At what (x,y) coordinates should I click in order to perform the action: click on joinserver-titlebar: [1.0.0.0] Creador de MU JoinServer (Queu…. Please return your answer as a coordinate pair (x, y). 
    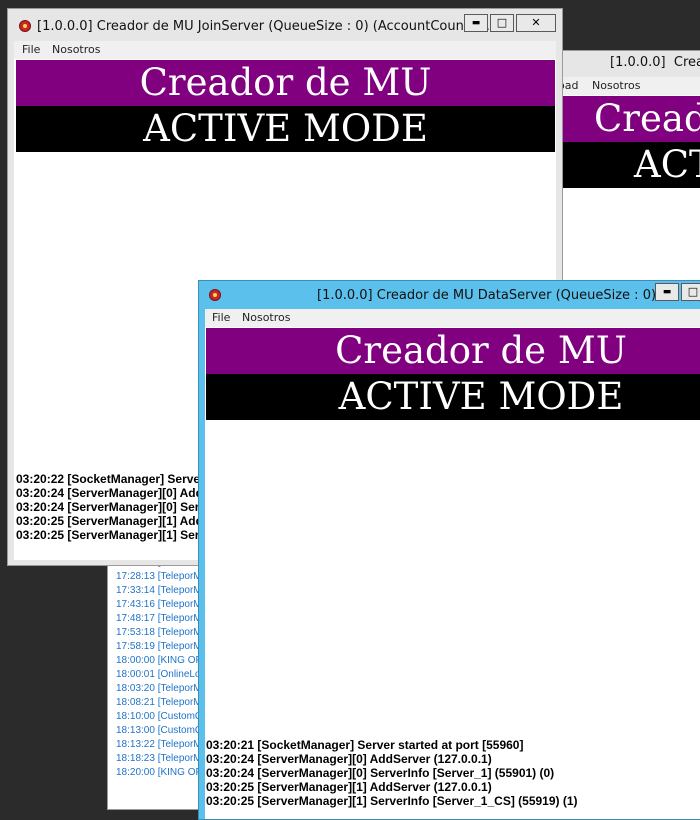
    Looking at the image, I should click on (285, 25).